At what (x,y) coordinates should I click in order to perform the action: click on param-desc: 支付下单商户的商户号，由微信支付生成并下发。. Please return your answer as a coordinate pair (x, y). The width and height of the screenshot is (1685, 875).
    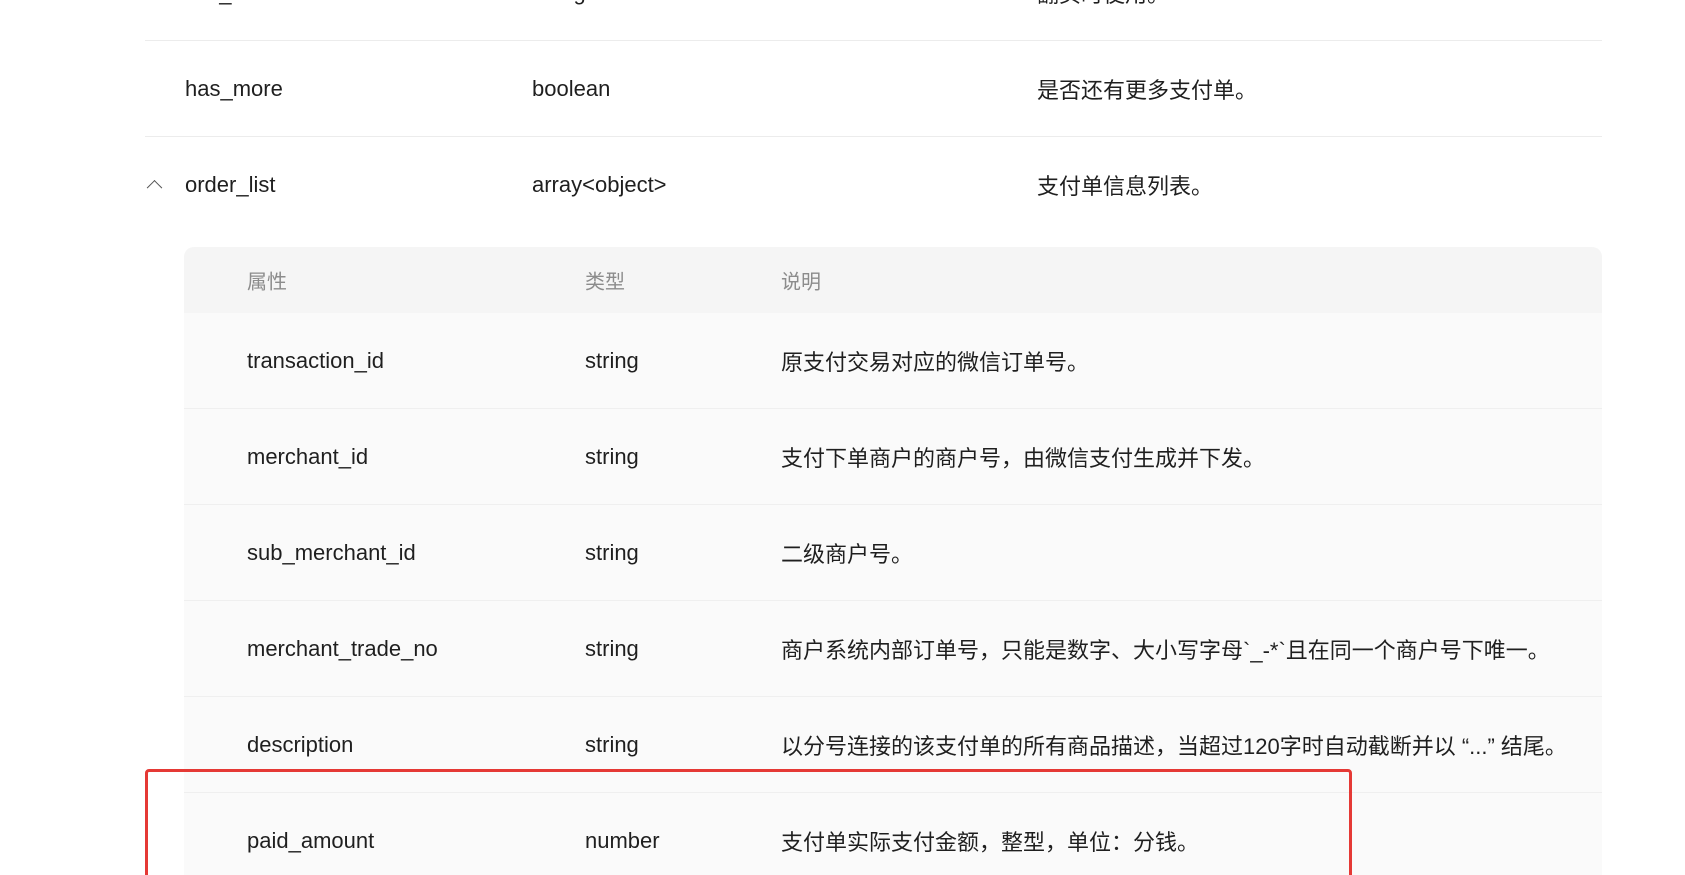
    Looking at the image, I should click on (1023, 458).